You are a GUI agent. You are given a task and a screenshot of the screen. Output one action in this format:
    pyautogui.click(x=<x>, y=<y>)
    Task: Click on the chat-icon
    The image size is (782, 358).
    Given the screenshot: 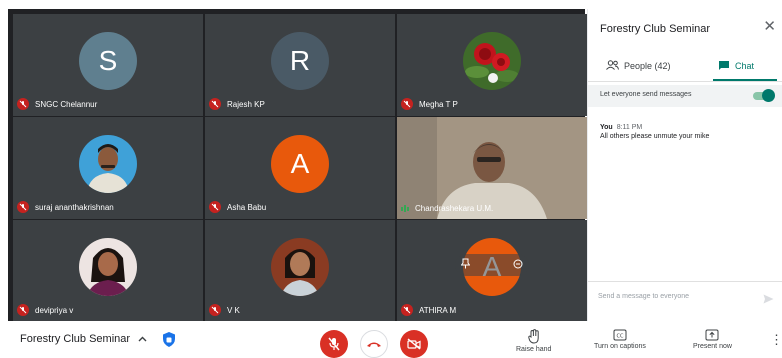 What is the action you would take?
    pyautogui.click(x=724, y=66)
    